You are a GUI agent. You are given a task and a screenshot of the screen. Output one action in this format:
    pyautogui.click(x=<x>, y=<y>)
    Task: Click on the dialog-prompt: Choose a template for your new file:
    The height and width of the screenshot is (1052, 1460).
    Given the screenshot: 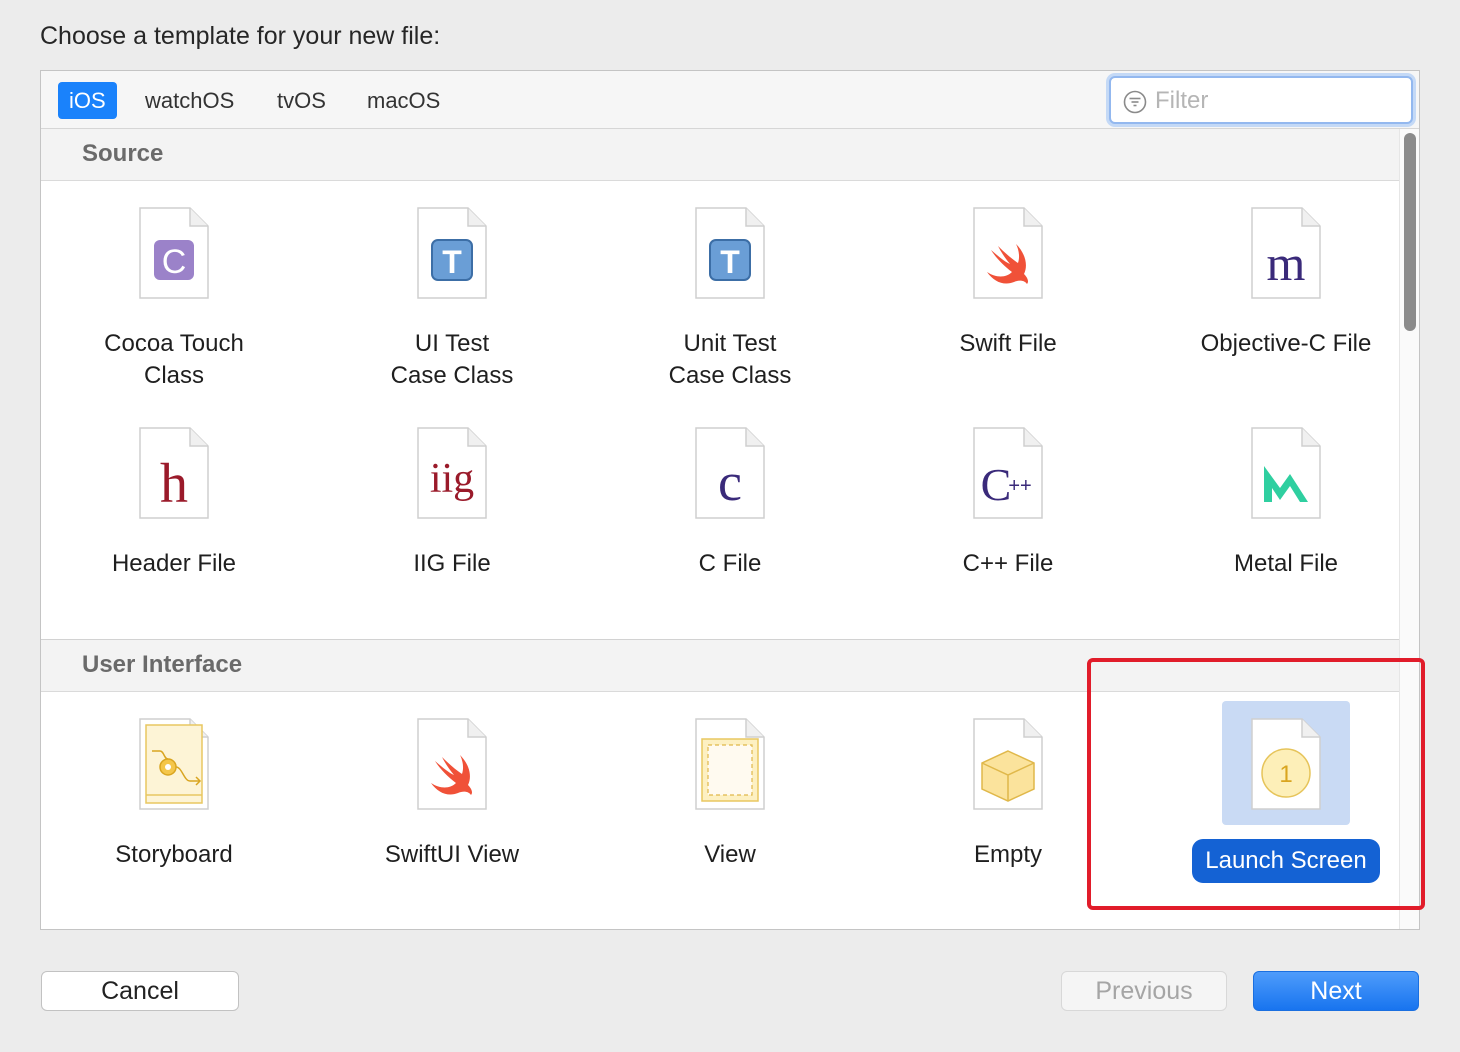 What is the action you would take?
    pyautogui.click(x=240, y=36)
    